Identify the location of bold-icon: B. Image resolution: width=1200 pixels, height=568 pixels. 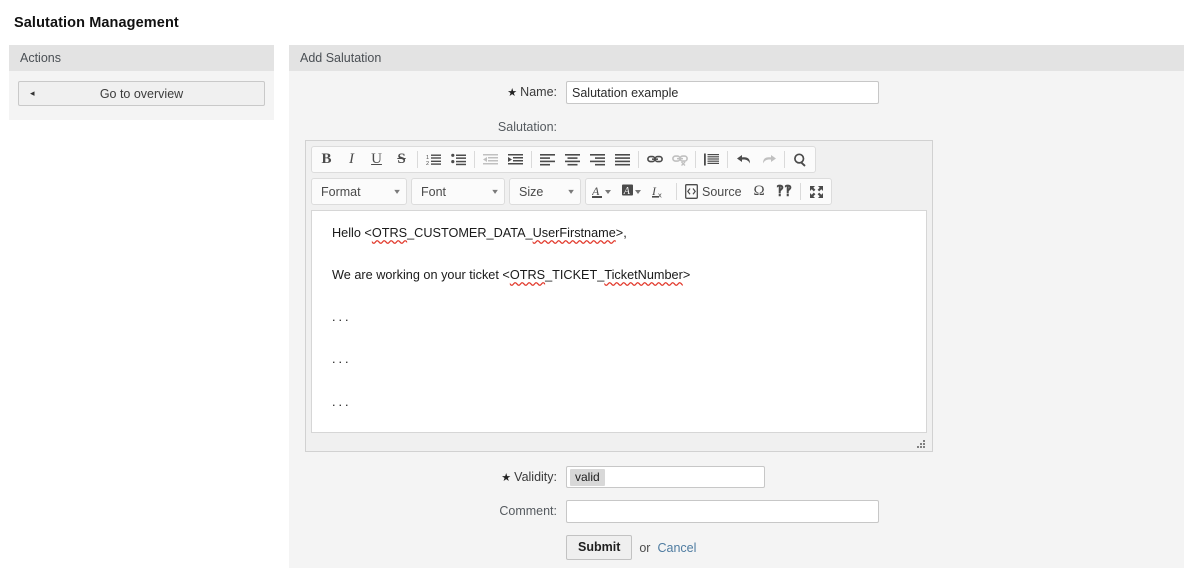
(326, 159).